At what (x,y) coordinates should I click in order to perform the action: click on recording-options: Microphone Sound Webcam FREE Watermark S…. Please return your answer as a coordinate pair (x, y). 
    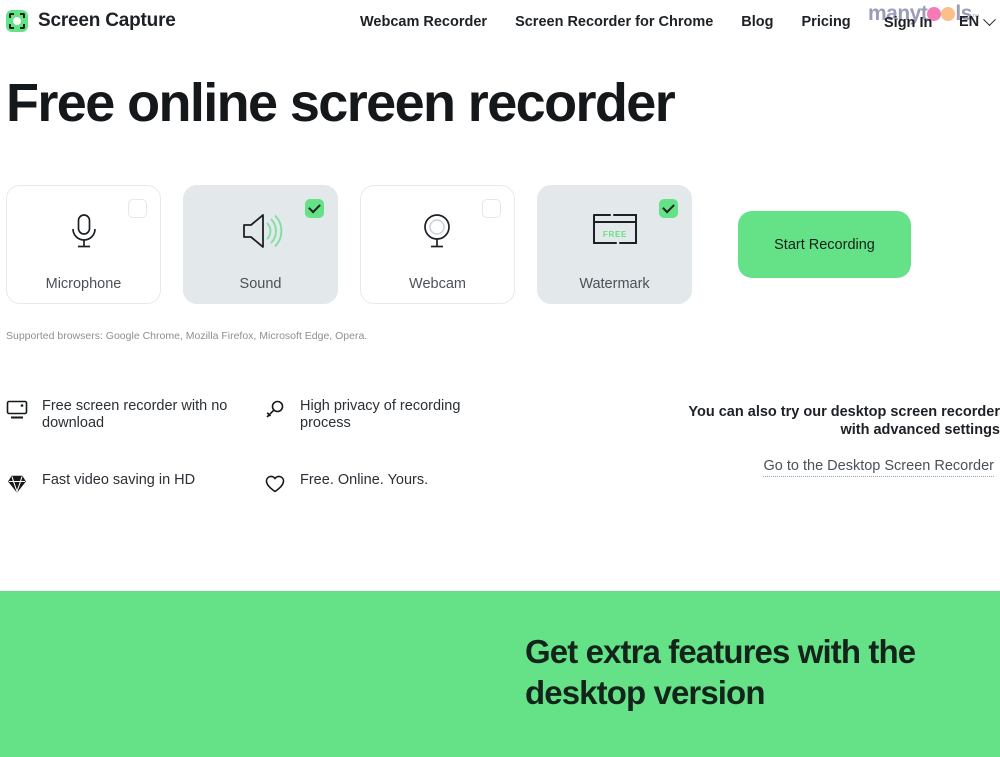
    Looking at the image, I should click on (458, 244).